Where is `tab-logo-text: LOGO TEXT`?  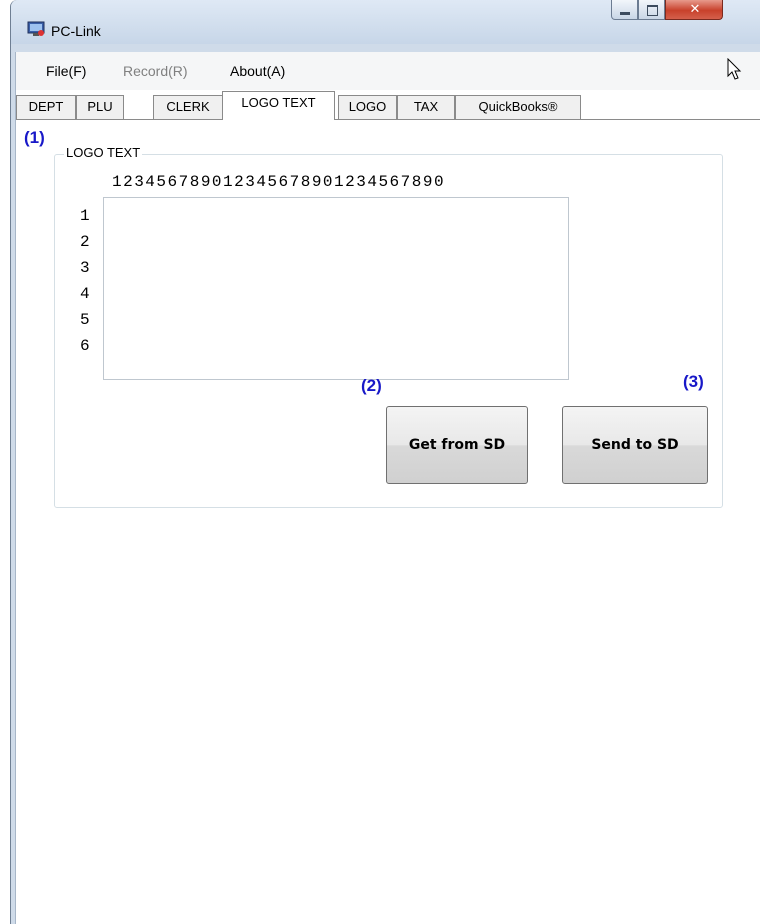 tab-logo-text: LOGO TEXT is located at coordinates (278, 105).